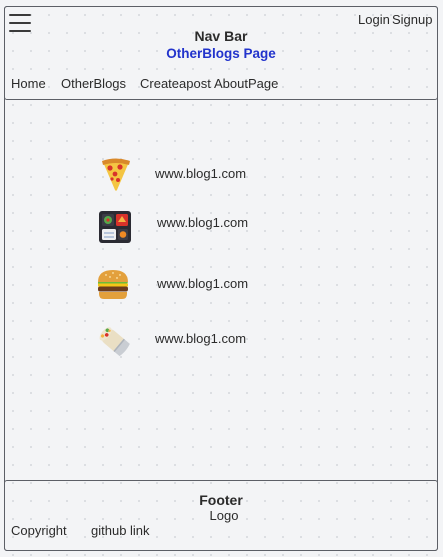 The width and height of the screenshot is (443, 557). I want to click on footer-title: Footer, so click(221, 500).